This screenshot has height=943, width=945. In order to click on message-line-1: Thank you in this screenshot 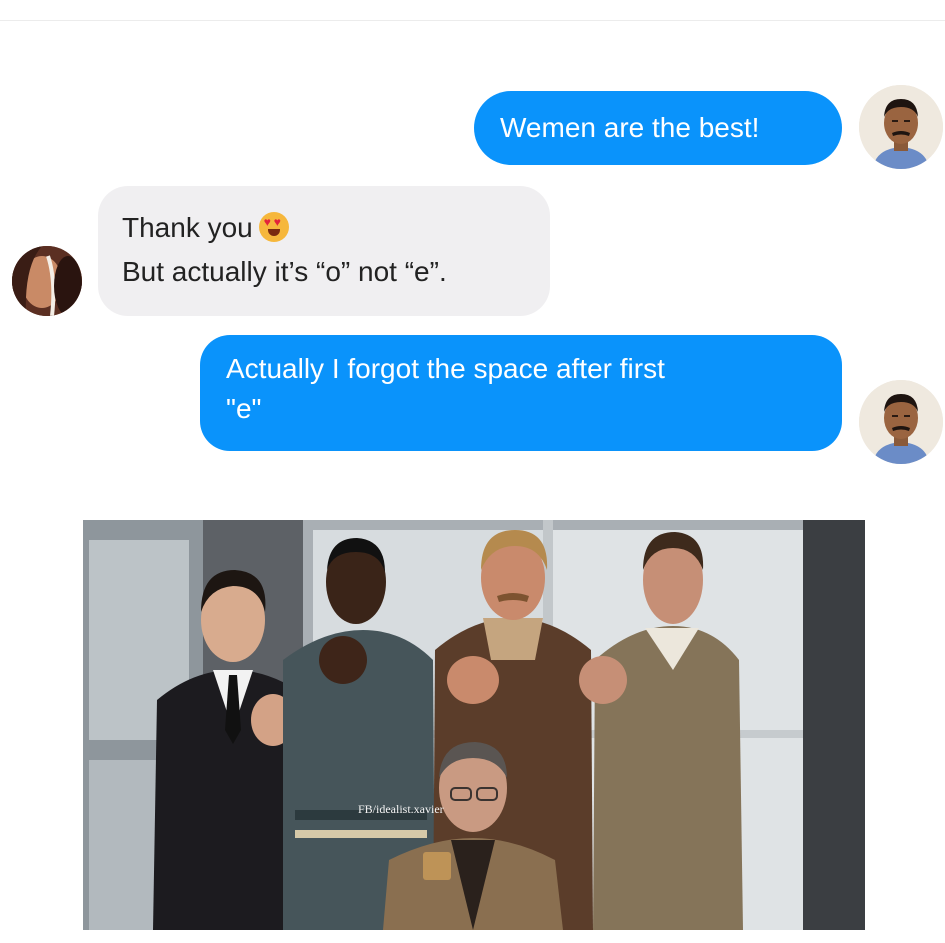, I will do `click(324, 228)`.